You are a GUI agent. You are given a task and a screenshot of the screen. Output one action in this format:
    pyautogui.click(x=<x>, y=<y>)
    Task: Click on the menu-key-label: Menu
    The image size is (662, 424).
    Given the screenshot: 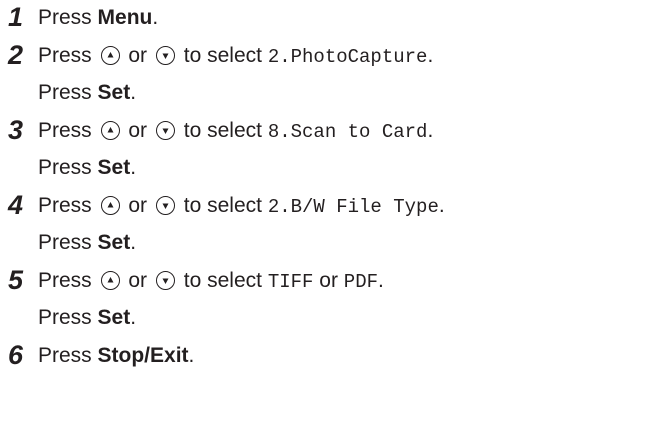 What is the action you would take?
    pyautogui.click(x=125, y=17)
    